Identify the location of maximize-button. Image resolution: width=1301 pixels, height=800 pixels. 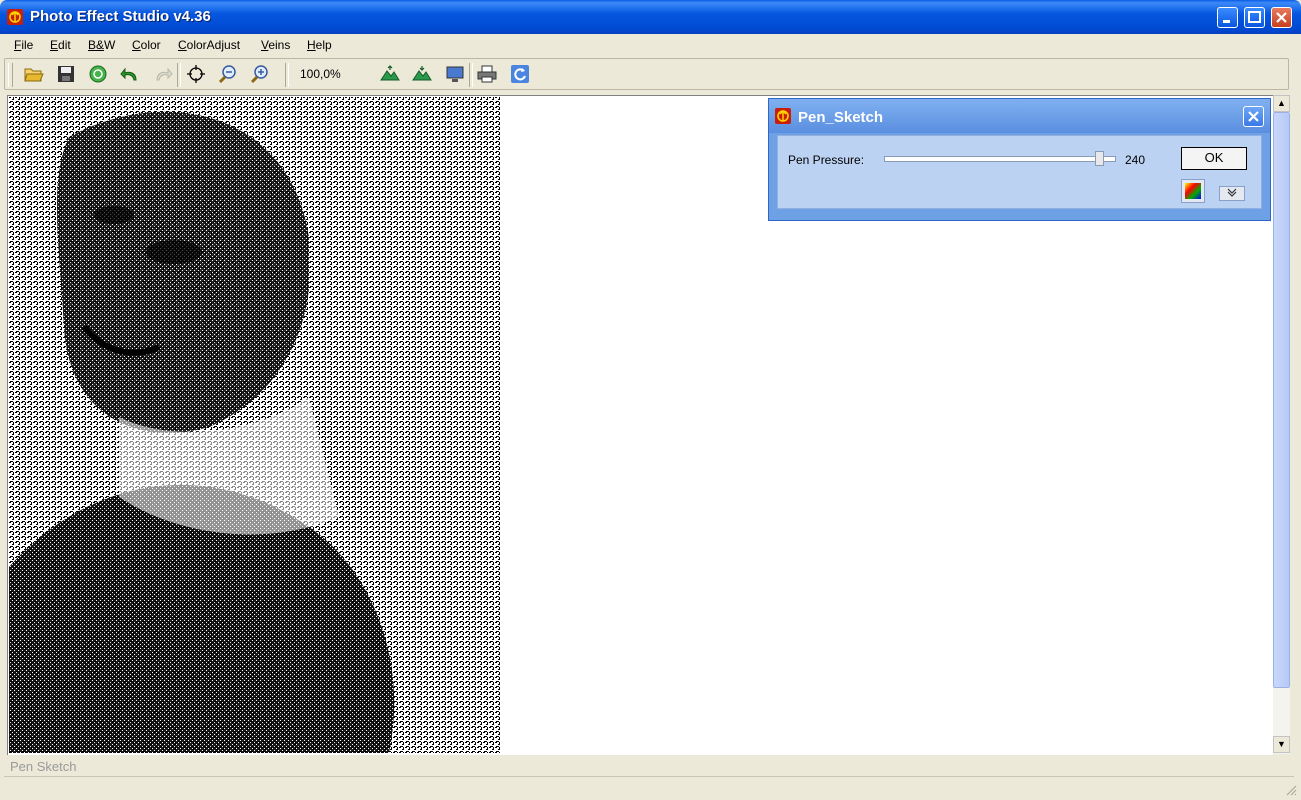
(1254, 17).